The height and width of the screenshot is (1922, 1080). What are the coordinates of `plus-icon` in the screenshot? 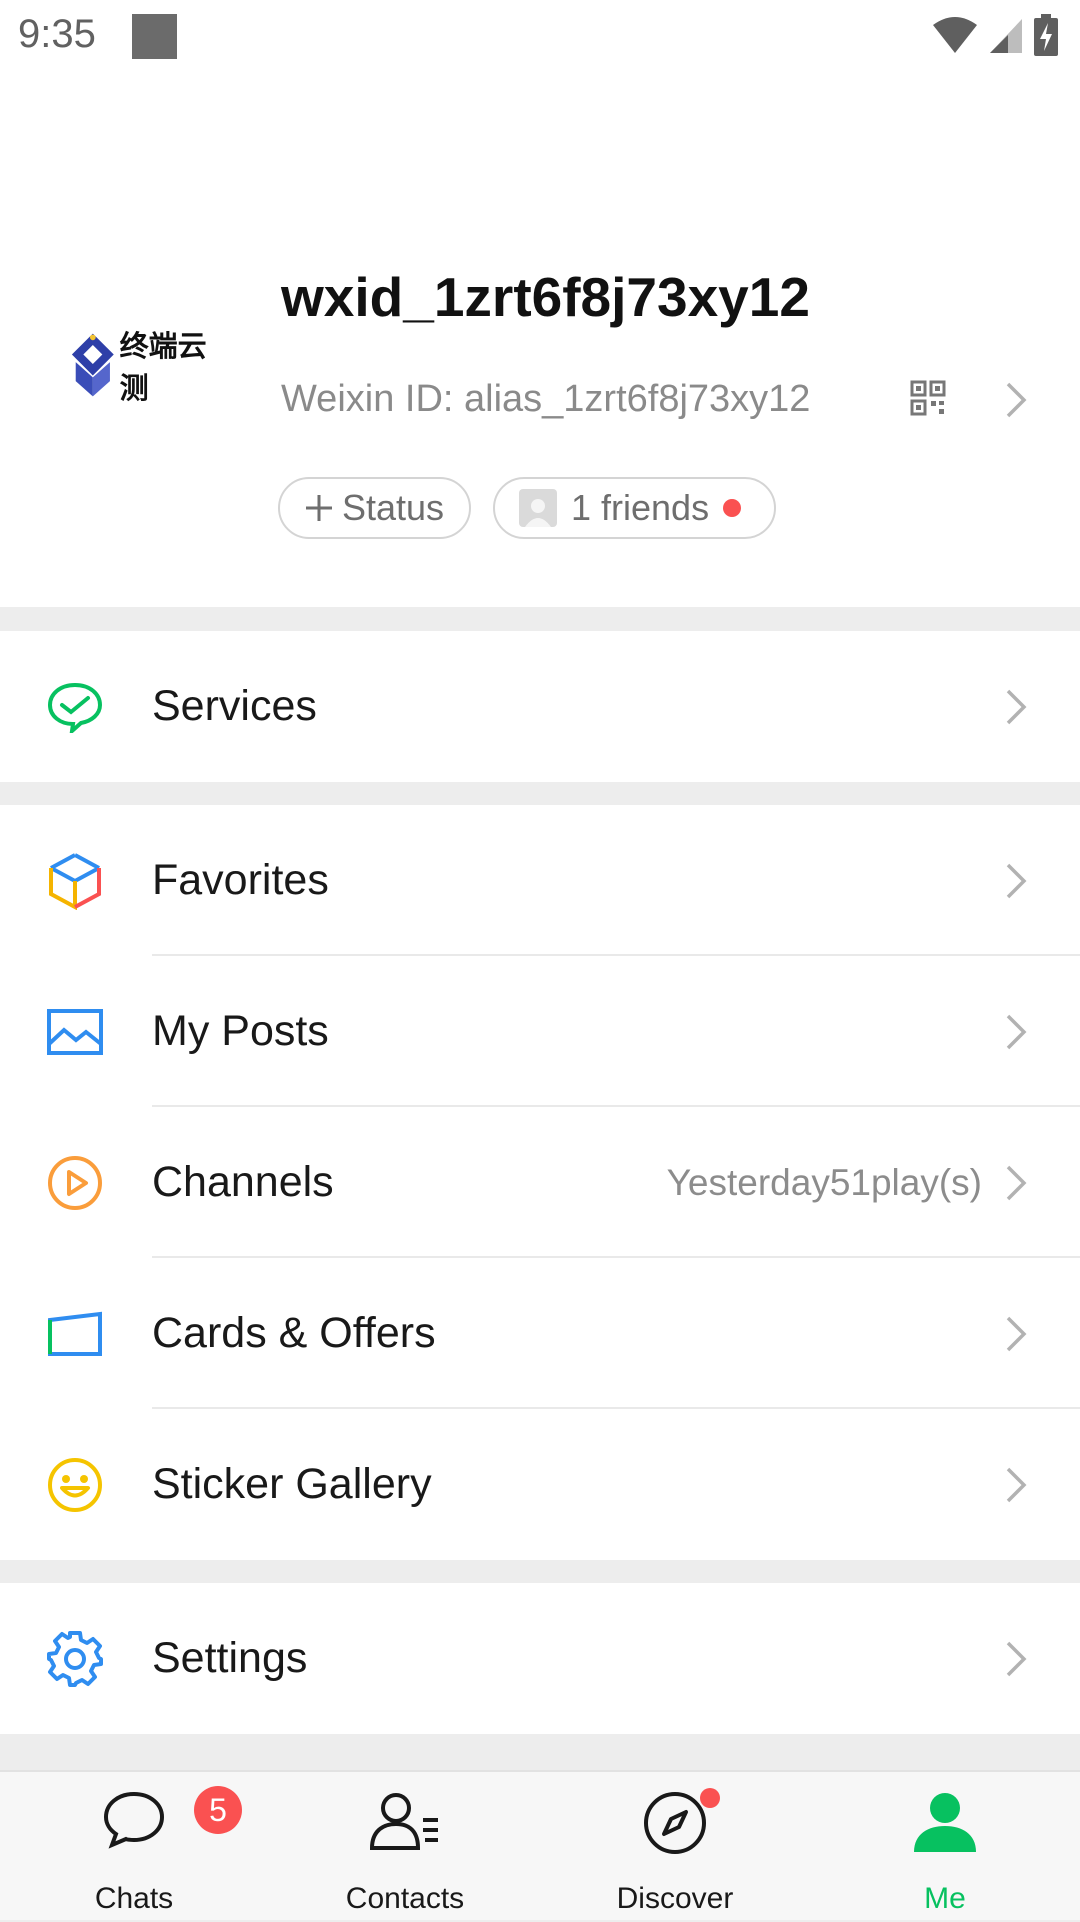 It's located at (319, 508).